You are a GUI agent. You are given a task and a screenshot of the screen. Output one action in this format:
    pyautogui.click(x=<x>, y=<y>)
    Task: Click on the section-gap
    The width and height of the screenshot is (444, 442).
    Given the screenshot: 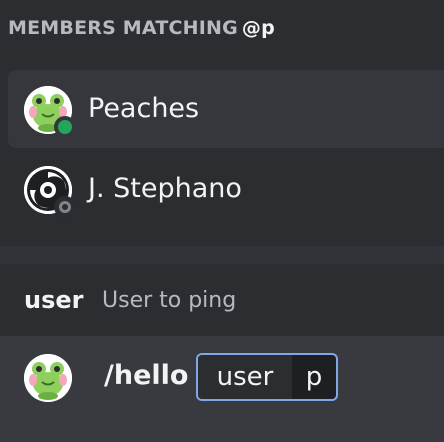 What is the action you would take?
    pyautogui.click(x=222, y=255)
    